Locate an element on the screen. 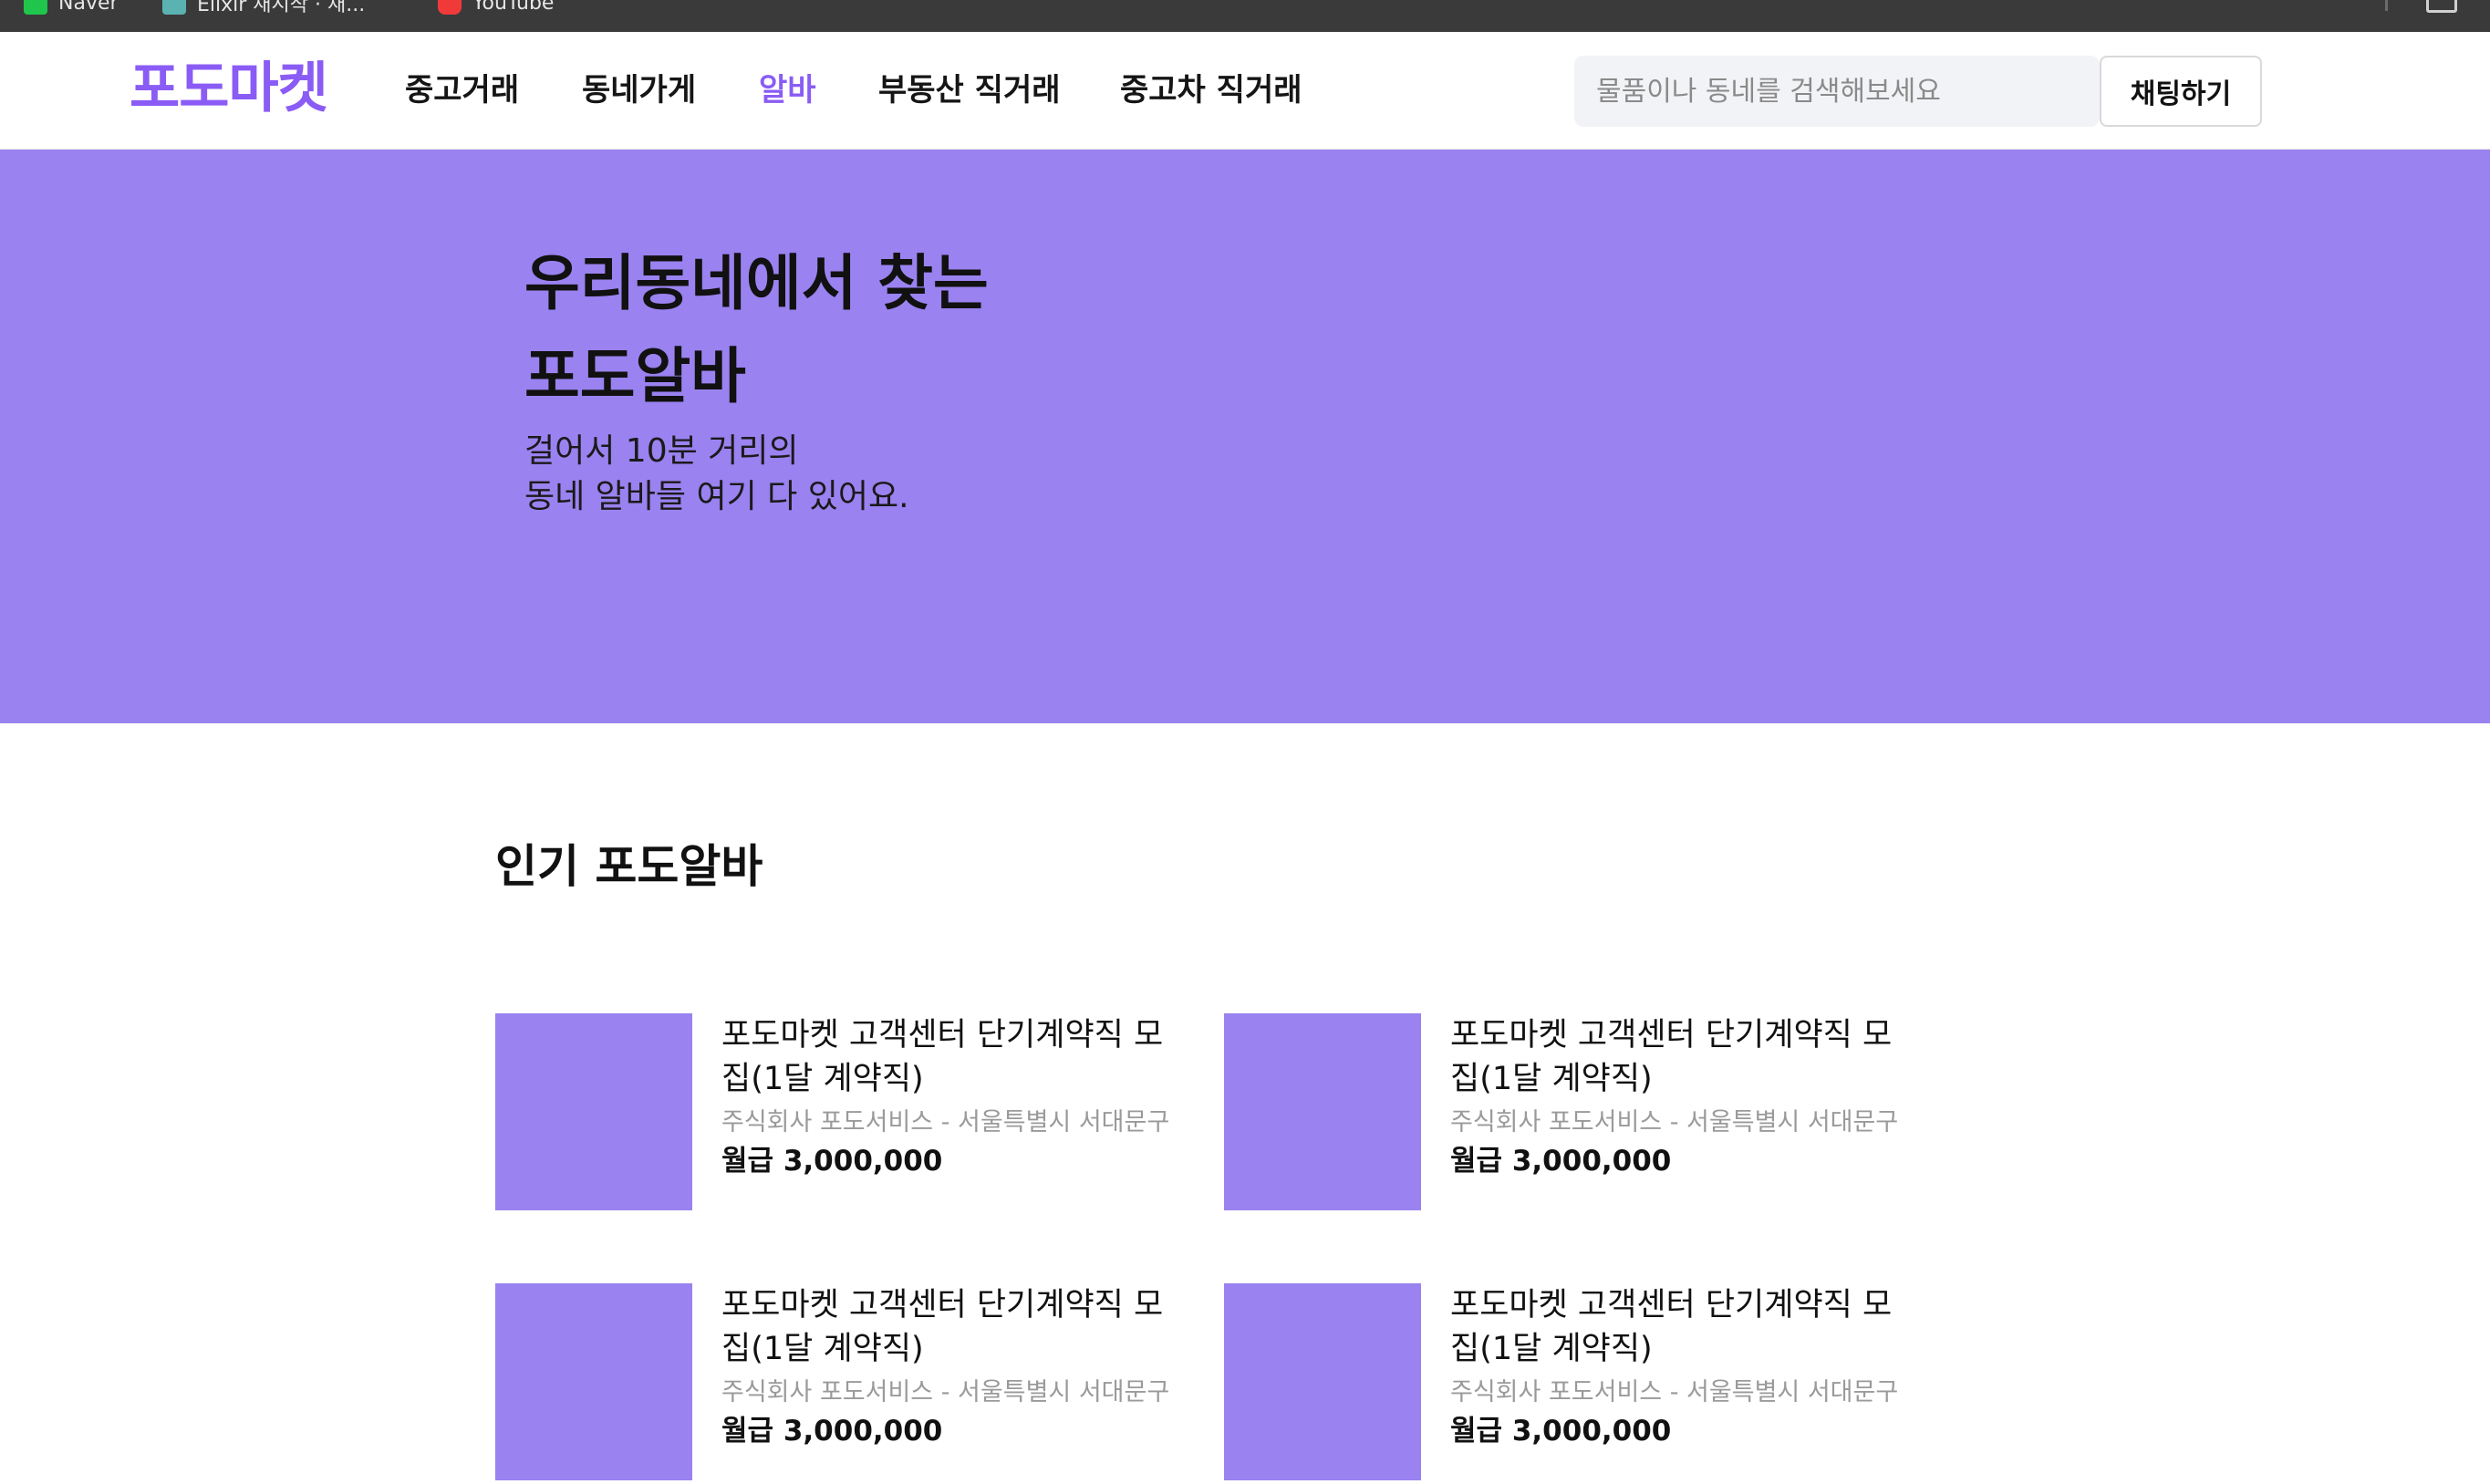 Image resolution: width=2490 pixels, height=1484 pixels. search-input is located at coordinates (1837, 92).